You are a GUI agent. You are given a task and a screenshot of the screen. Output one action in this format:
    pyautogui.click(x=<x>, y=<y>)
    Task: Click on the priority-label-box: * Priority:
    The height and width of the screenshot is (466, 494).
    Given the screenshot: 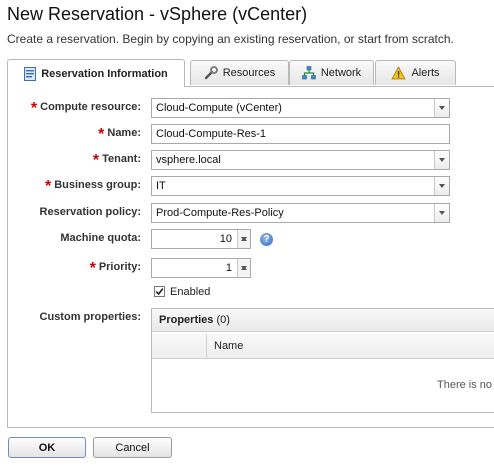 What is the action you would take?
    pyautogui.click(x=74, y=268)
    